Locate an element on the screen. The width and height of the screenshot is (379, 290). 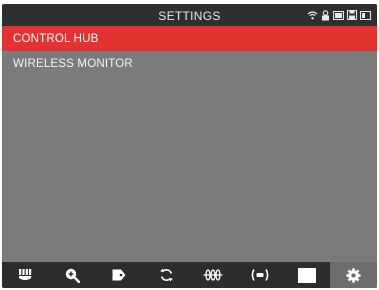
blank-button is located at coordinates (306, 275).